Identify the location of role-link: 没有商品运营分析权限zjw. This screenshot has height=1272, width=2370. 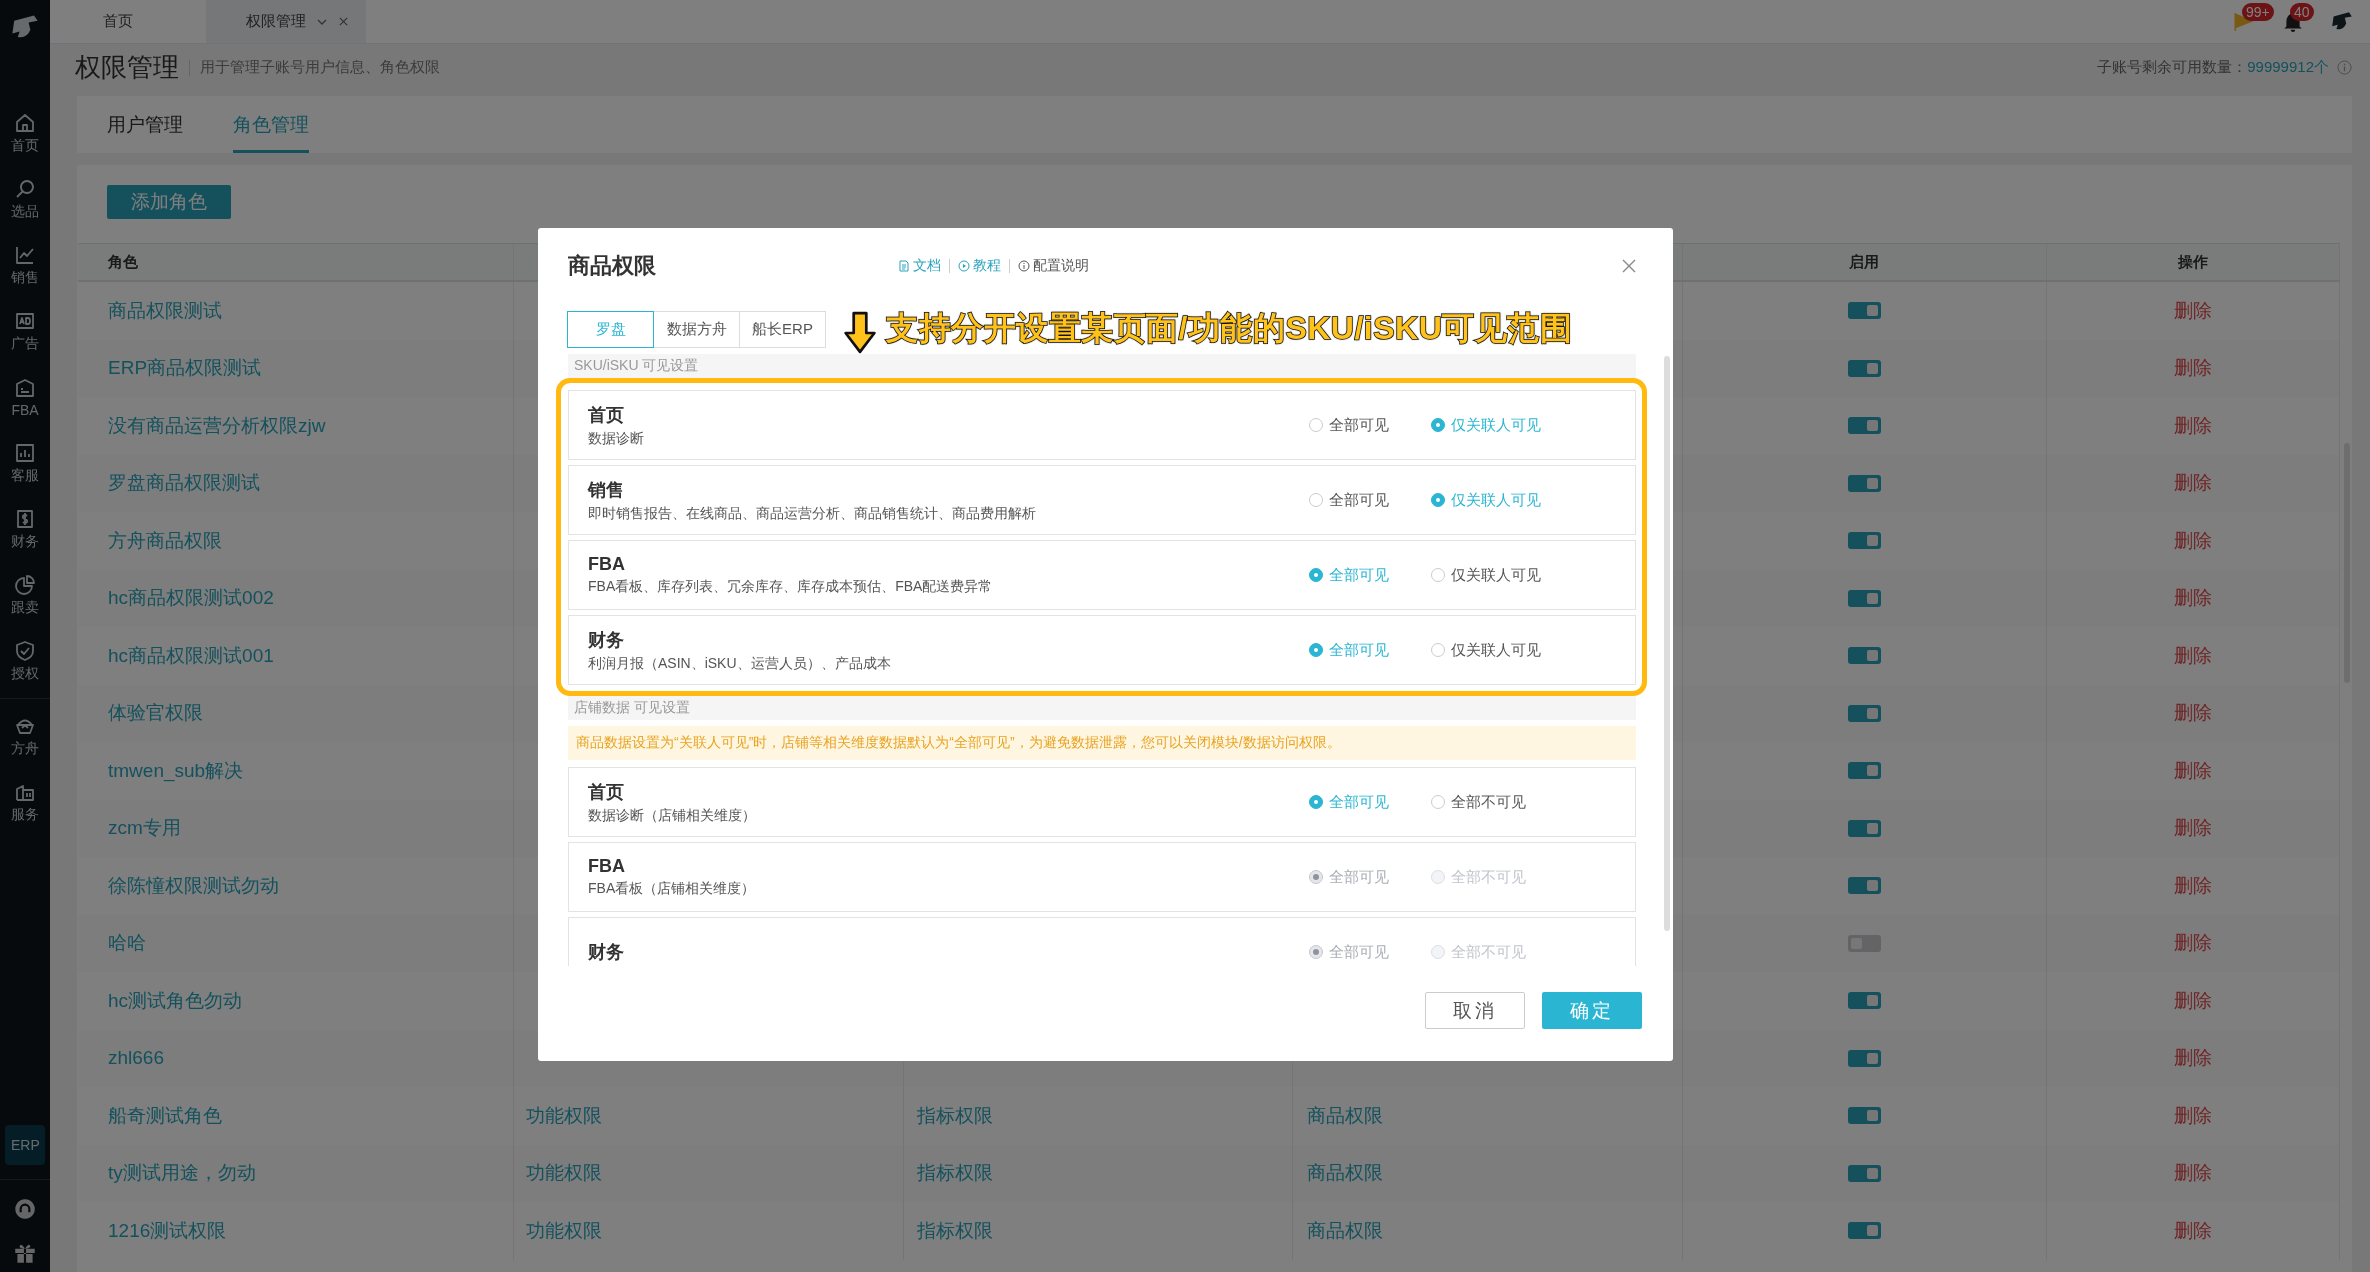
(217, 425).